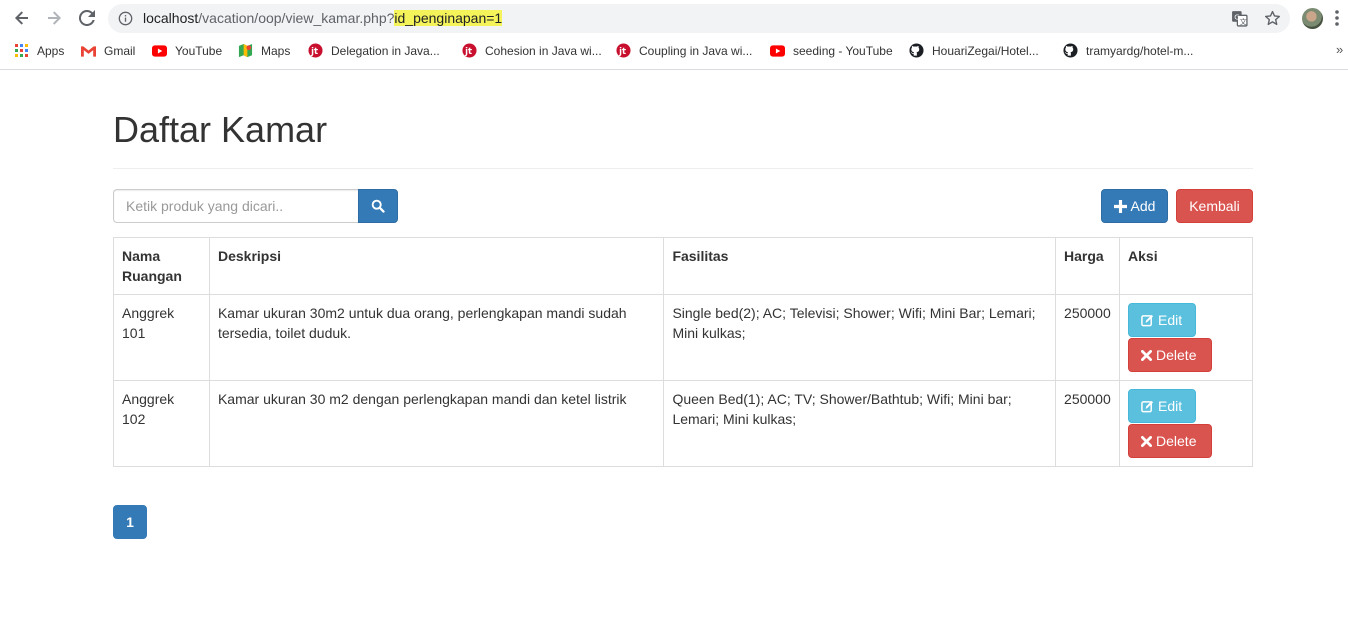 The height and width of the screenshot is (627, 1348). I want to click on profile-avatar, so click(1312, 18).